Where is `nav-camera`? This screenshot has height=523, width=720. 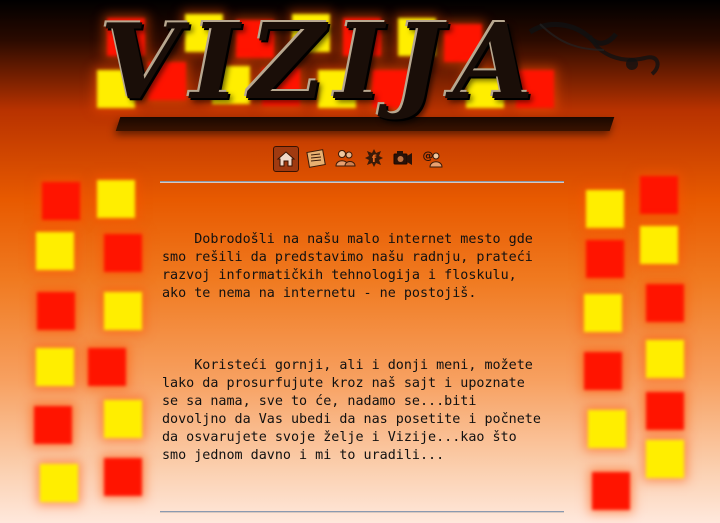
nav-camera is located at coordinates (403, 158).